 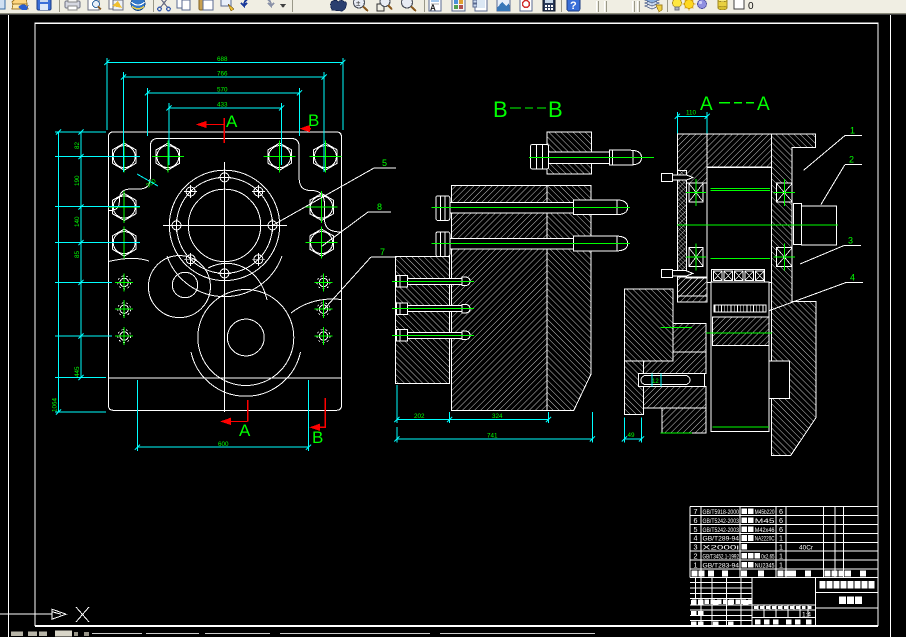 What do you see at coordinates (721, 557) in the screenshot?
I see `svg-text: GB/T3452.1-1992` at bounding box center [721, 557].